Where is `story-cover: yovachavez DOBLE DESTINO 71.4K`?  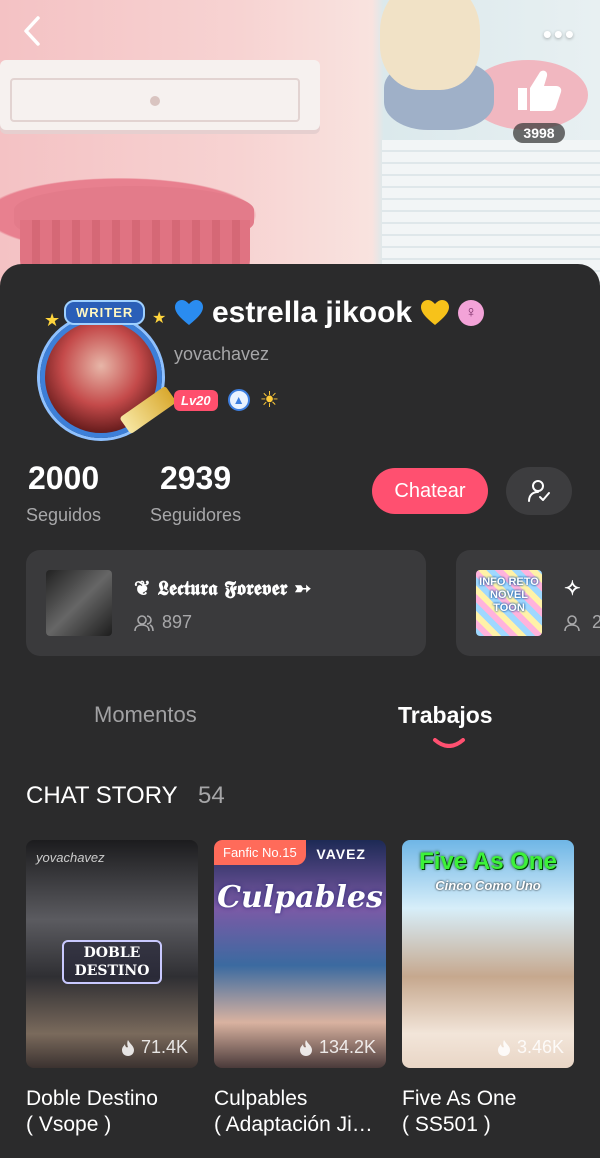 story-cover: yovachavez DOBLE DESTINO 71.4K is located at coordinates (112, 954).